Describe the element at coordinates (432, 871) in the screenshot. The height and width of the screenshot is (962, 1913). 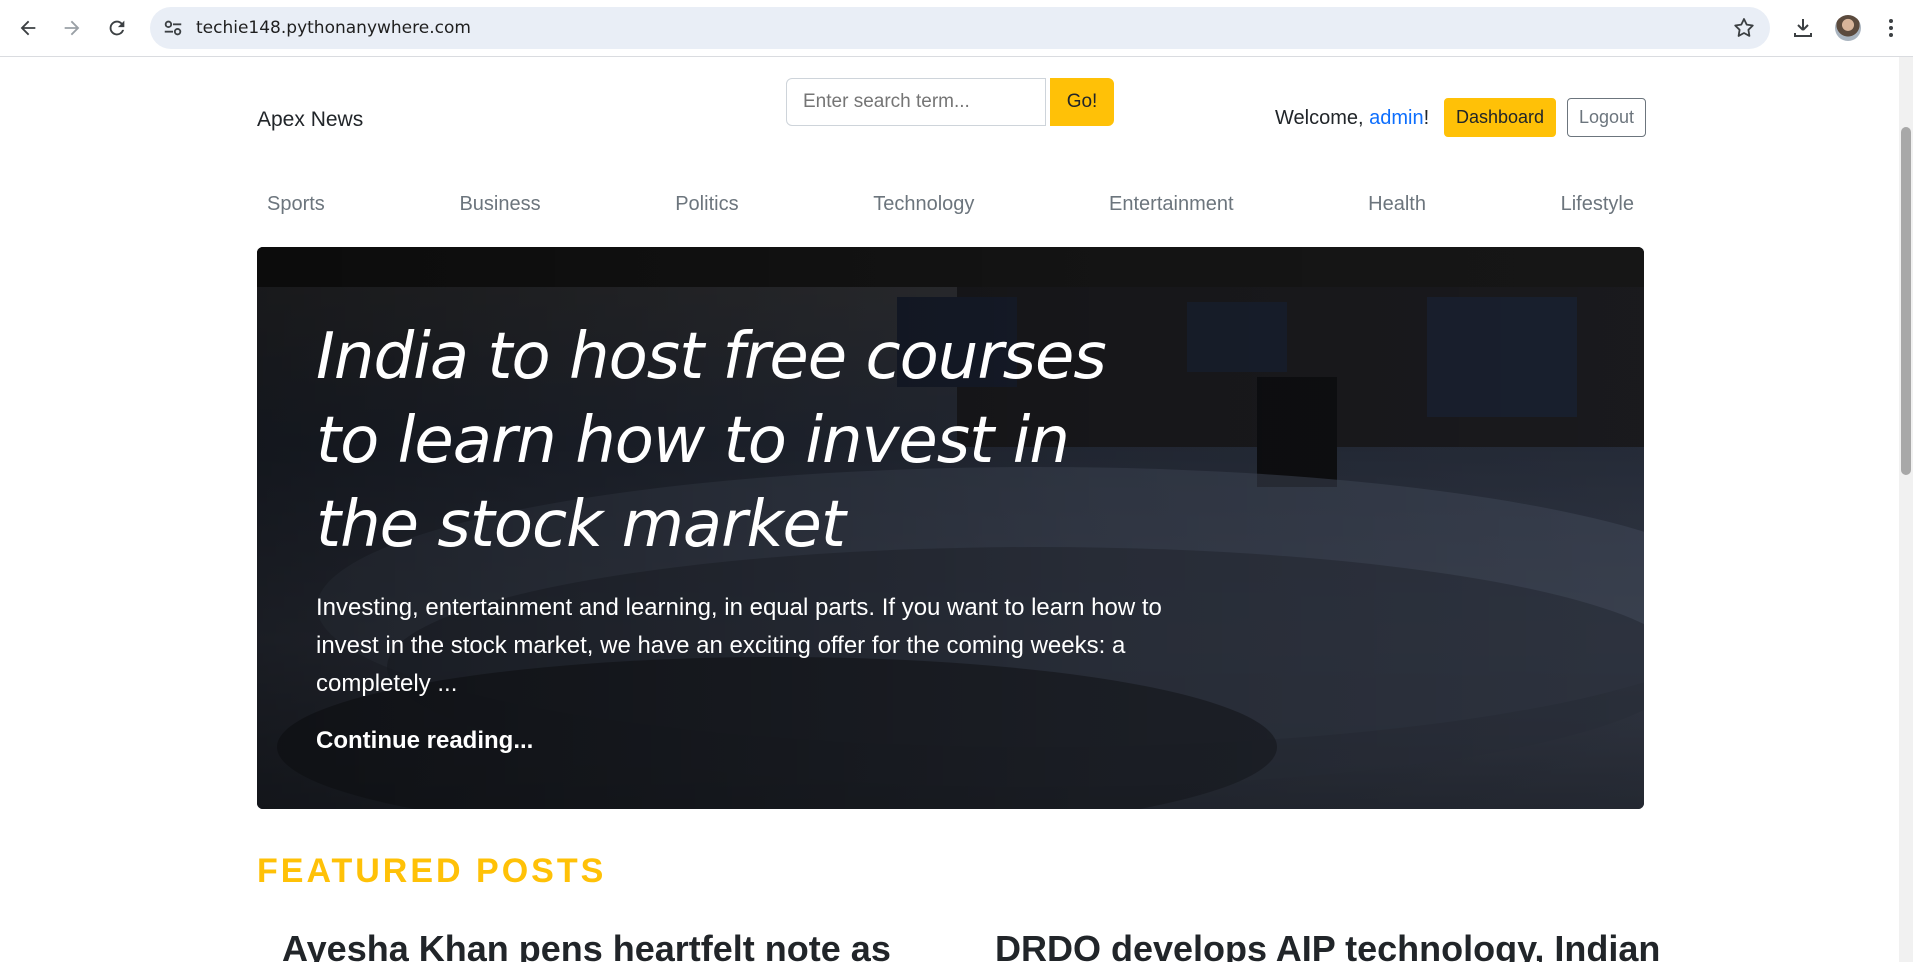
I see `featured-posts-heading: FEATURED POSTS` at that location.